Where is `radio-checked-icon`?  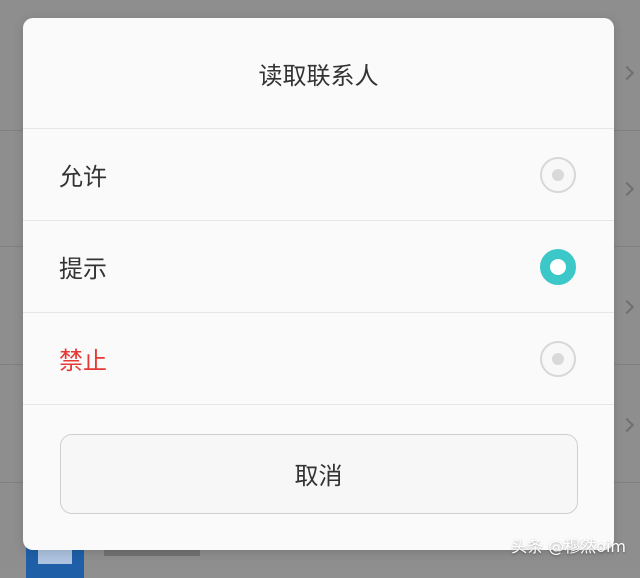 radio-checked-icon is located at coordinates (558, 266).